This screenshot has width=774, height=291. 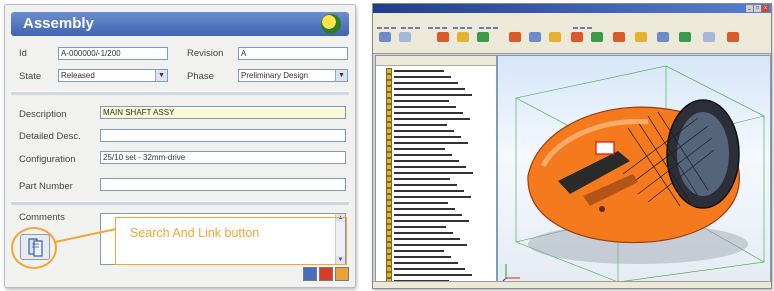 What do you see at coordinates (342, 274) in the screenshot?
I see `info-icon` at bounding box center [342, 274].